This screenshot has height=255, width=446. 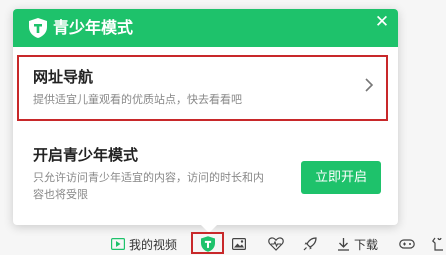 What do you see at coordinates (366, 244) in the screenshot?
I see `download-label: 下载` at bounding box center [366, 244].